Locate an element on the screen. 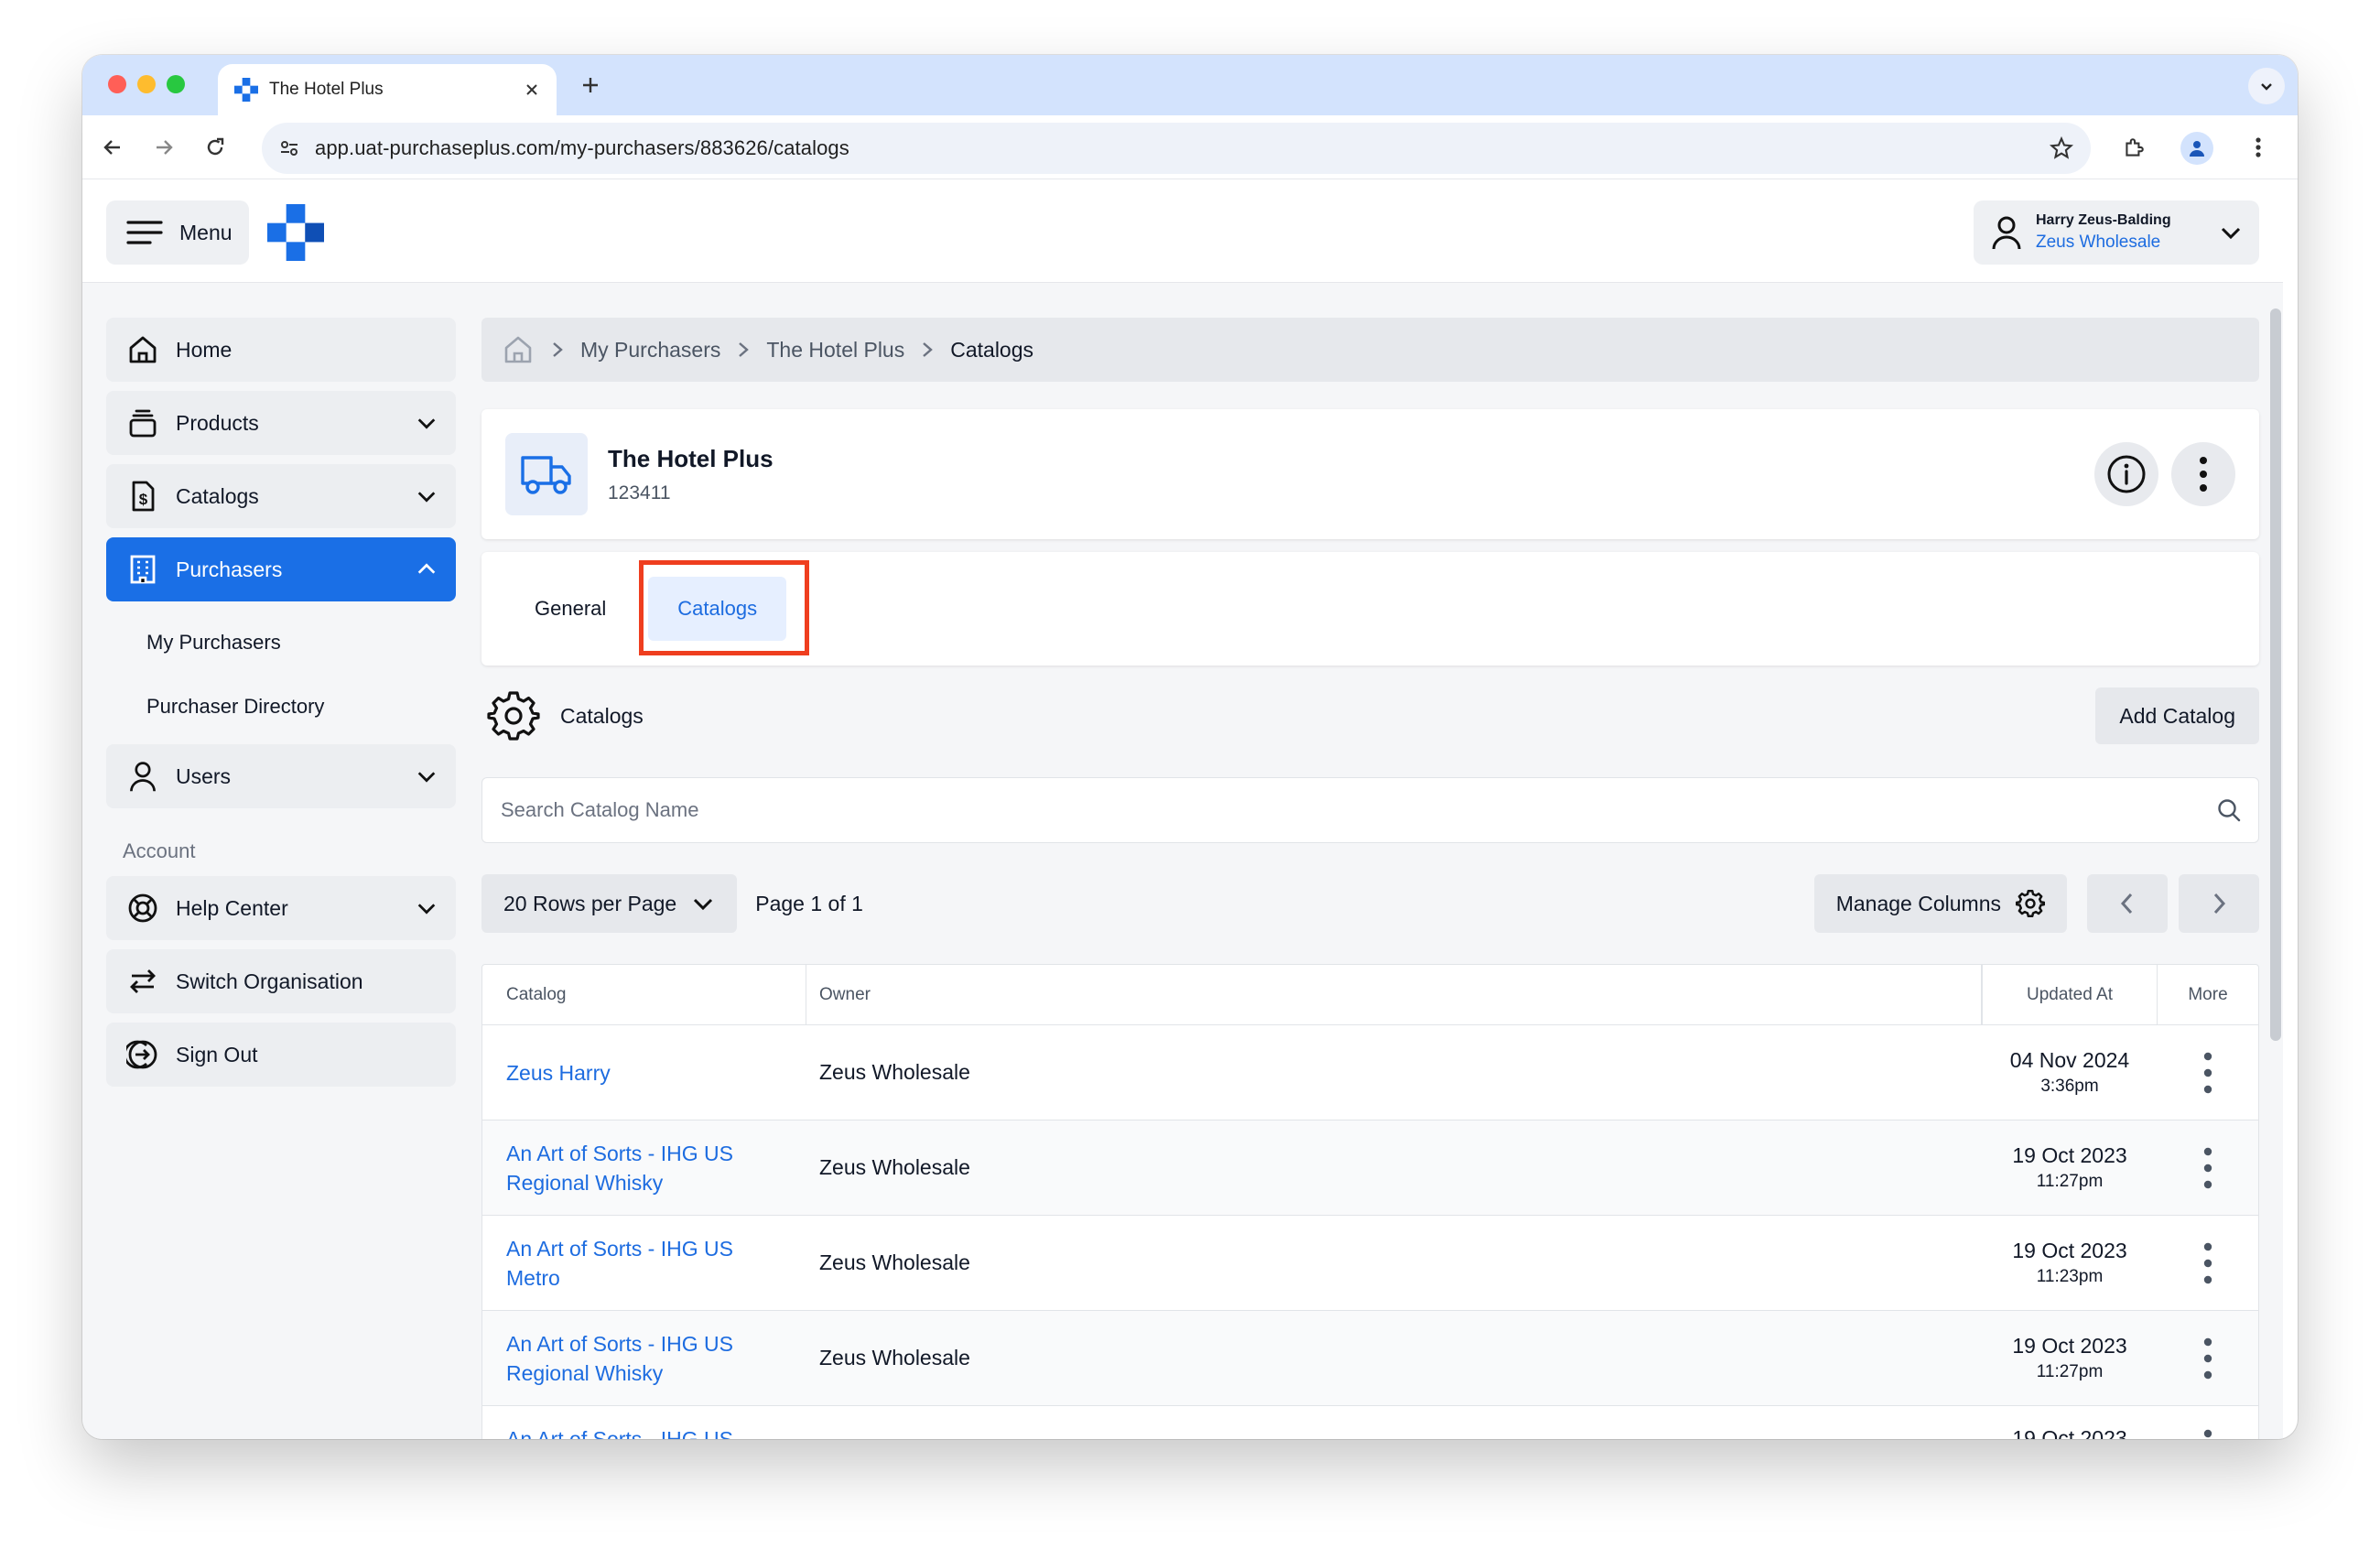  sidebar-subitem-my-purchasers: My Purchasers is located at coordinates (281, 643).